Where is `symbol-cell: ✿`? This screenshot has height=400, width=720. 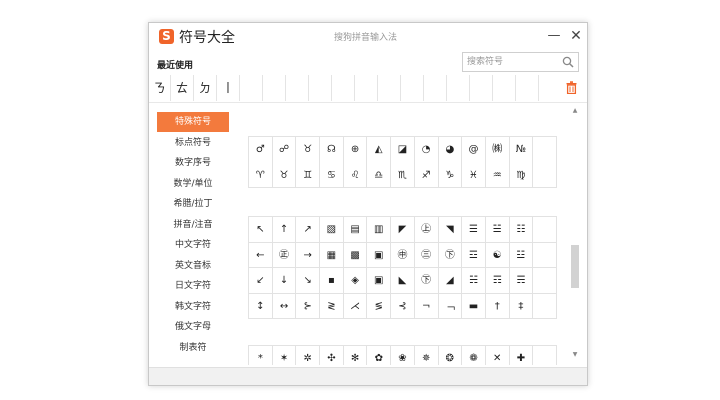
symbol-cell: ✿ is located at coordinates (379, 355).